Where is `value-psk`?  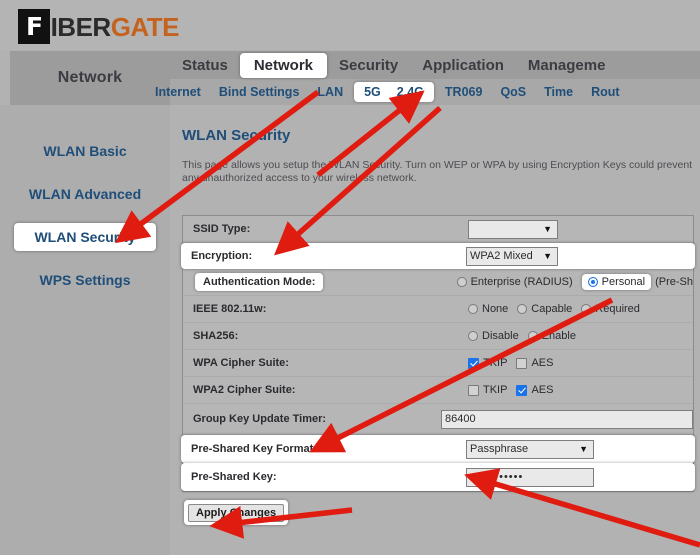 value-psk is located at coordinates (580, 477).